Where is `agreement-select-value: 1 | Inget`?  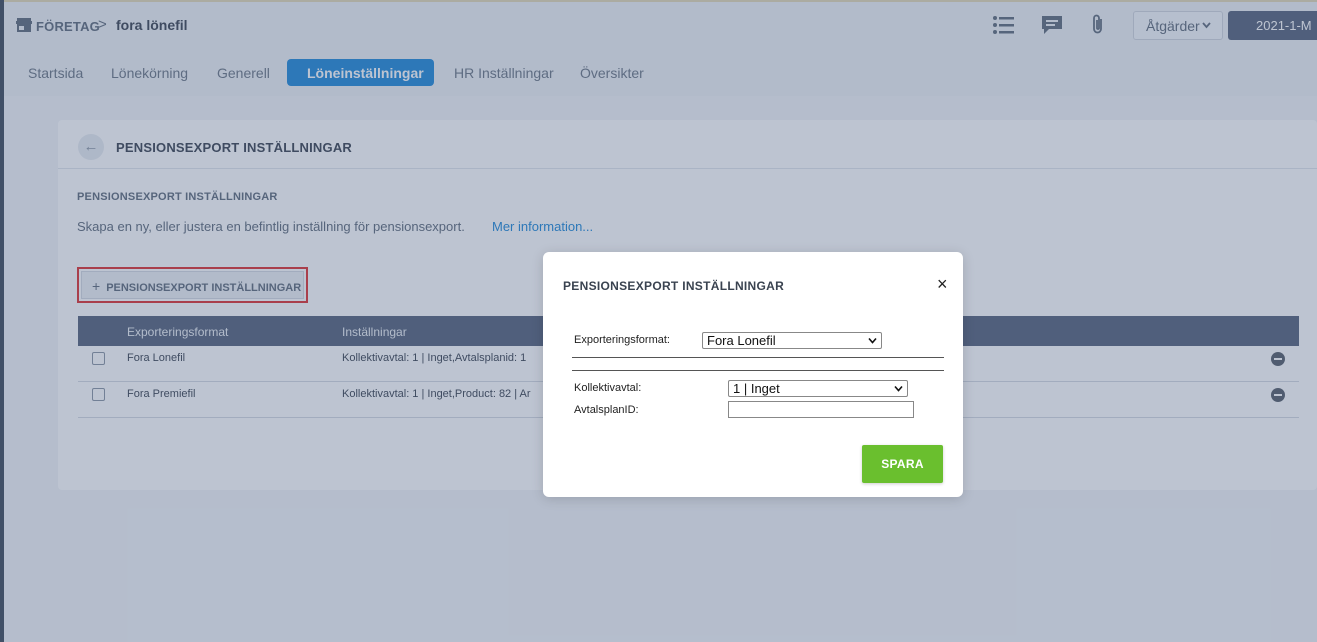
agreement-select-value: 1 | Inget is located at coordinates (756, 388).